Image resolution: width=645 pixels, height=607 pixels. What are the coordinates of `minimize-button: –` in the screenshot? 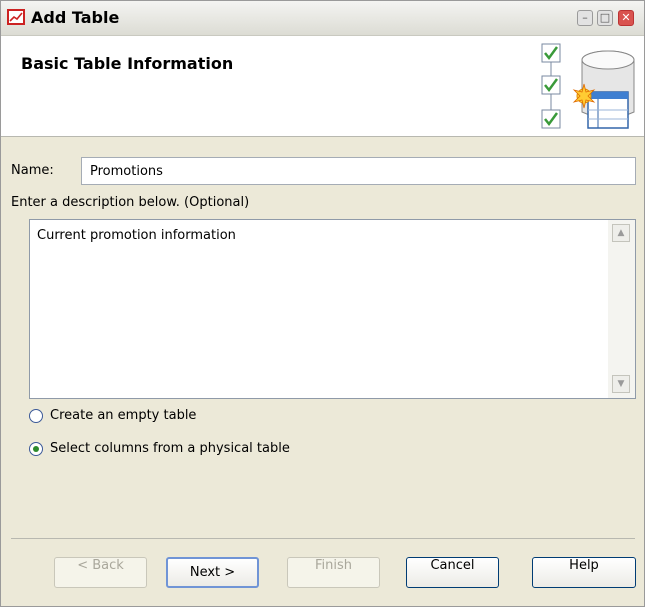 It's located at (585, 18).